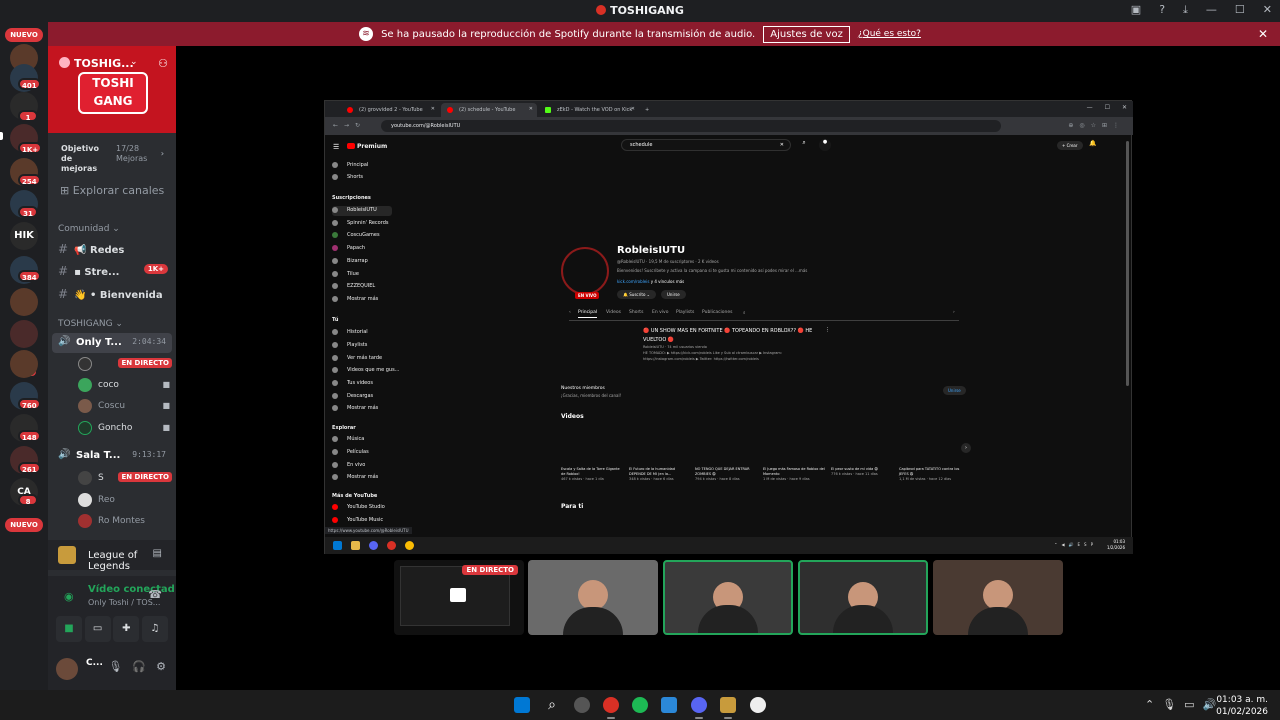  I want to click on extension-icons: ⊕◎☆⊞⋮, so click(1096, 125).